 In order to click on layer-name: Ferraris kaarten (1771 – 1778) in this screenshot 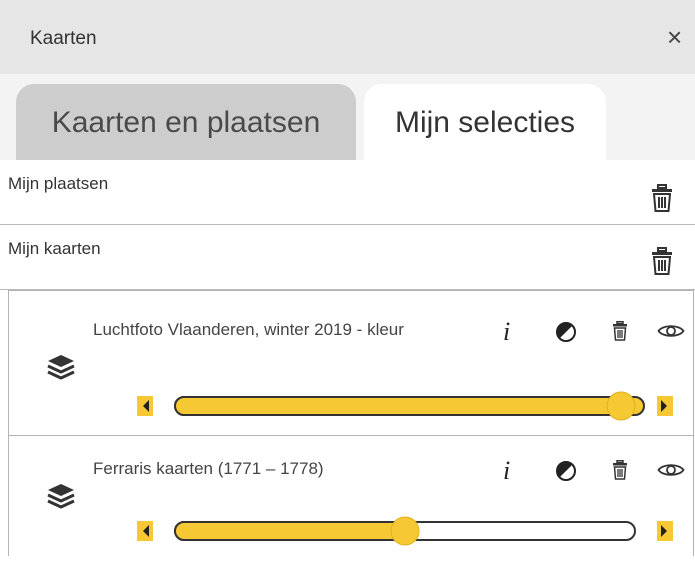, I will do `click(208, 468)`.